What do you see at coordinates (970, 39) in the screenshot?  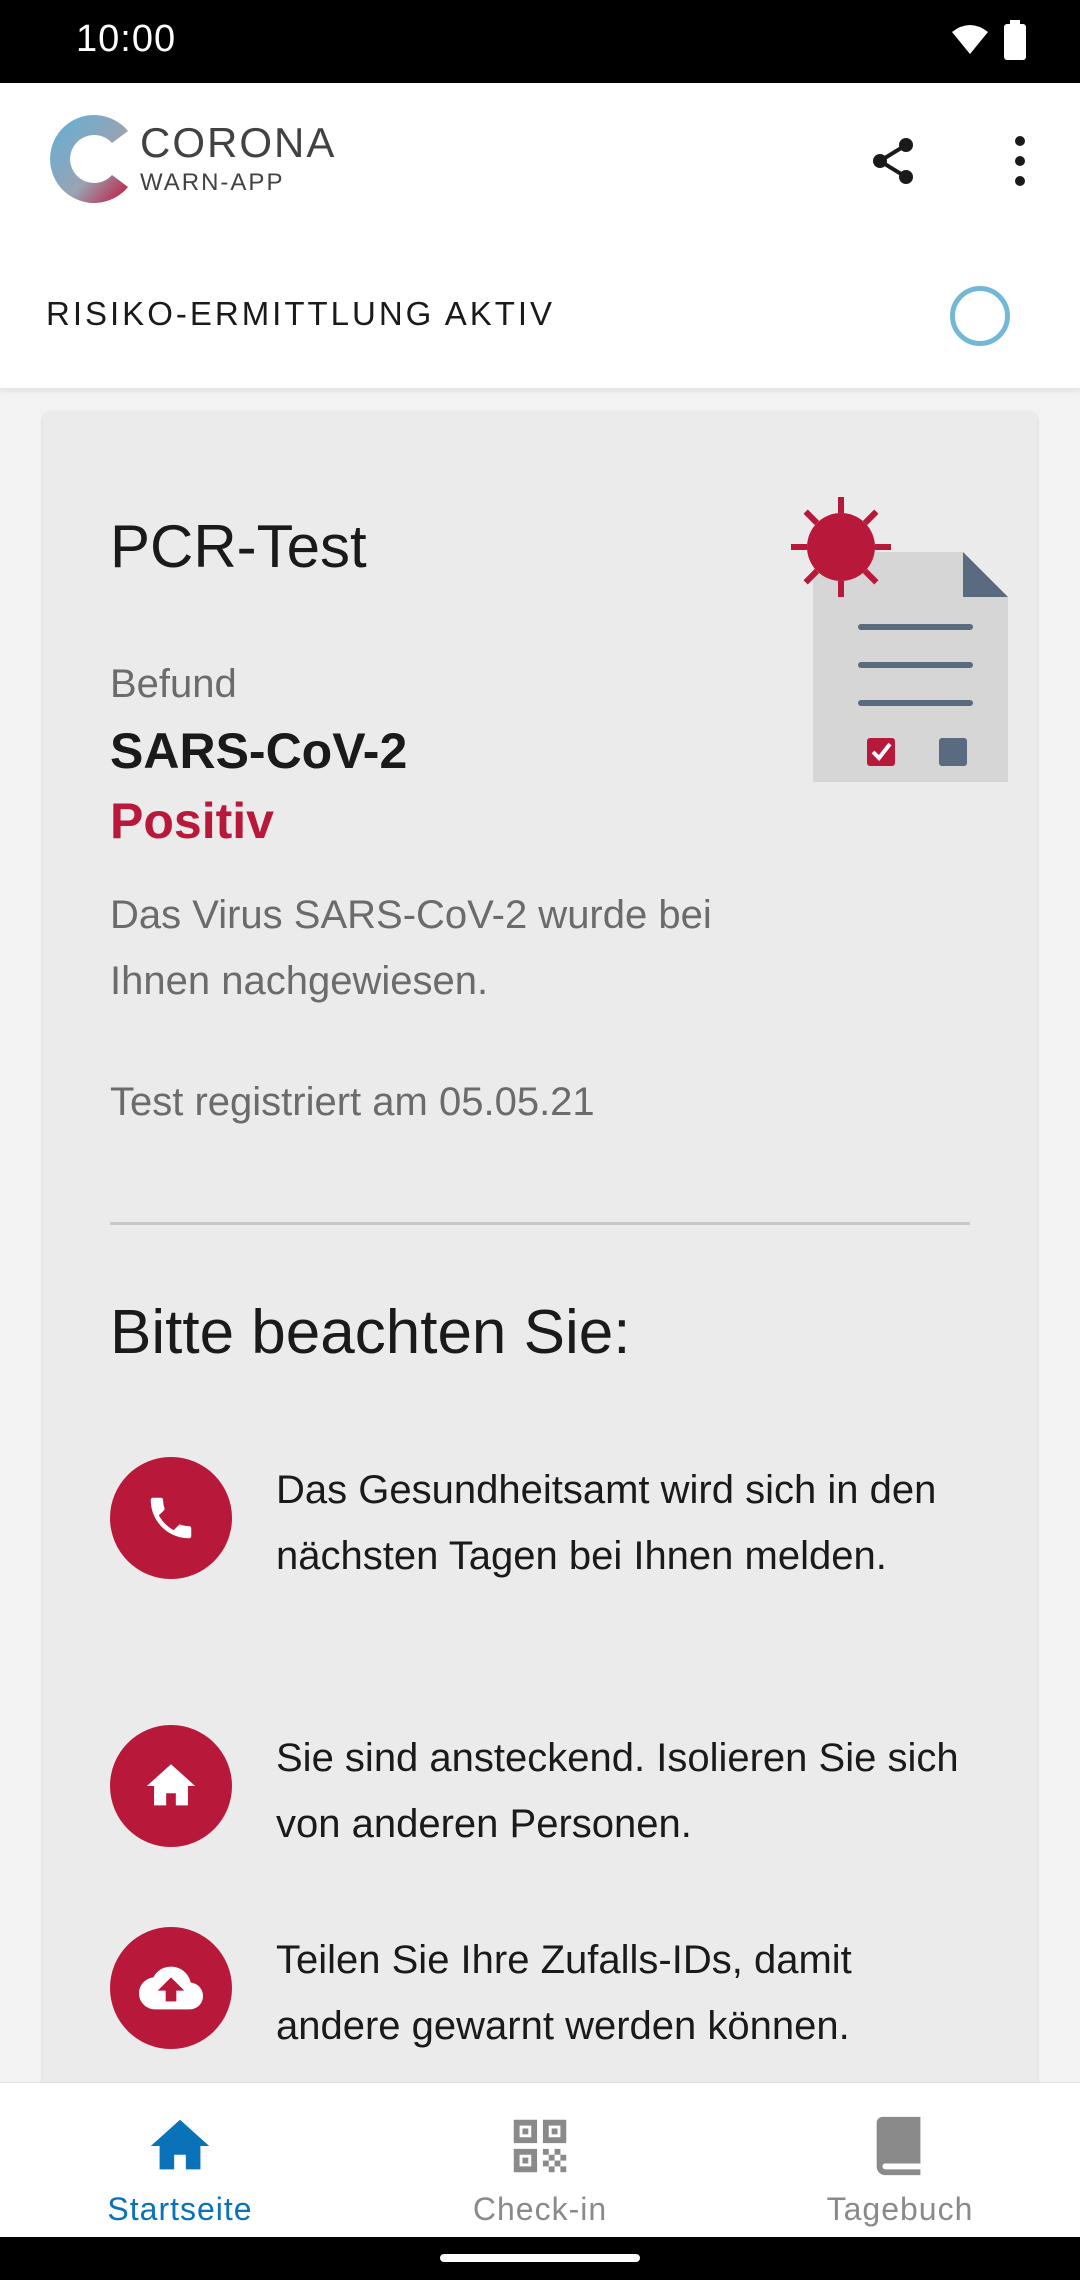 I see `wifi-icon` at bounding box center [970, 39].